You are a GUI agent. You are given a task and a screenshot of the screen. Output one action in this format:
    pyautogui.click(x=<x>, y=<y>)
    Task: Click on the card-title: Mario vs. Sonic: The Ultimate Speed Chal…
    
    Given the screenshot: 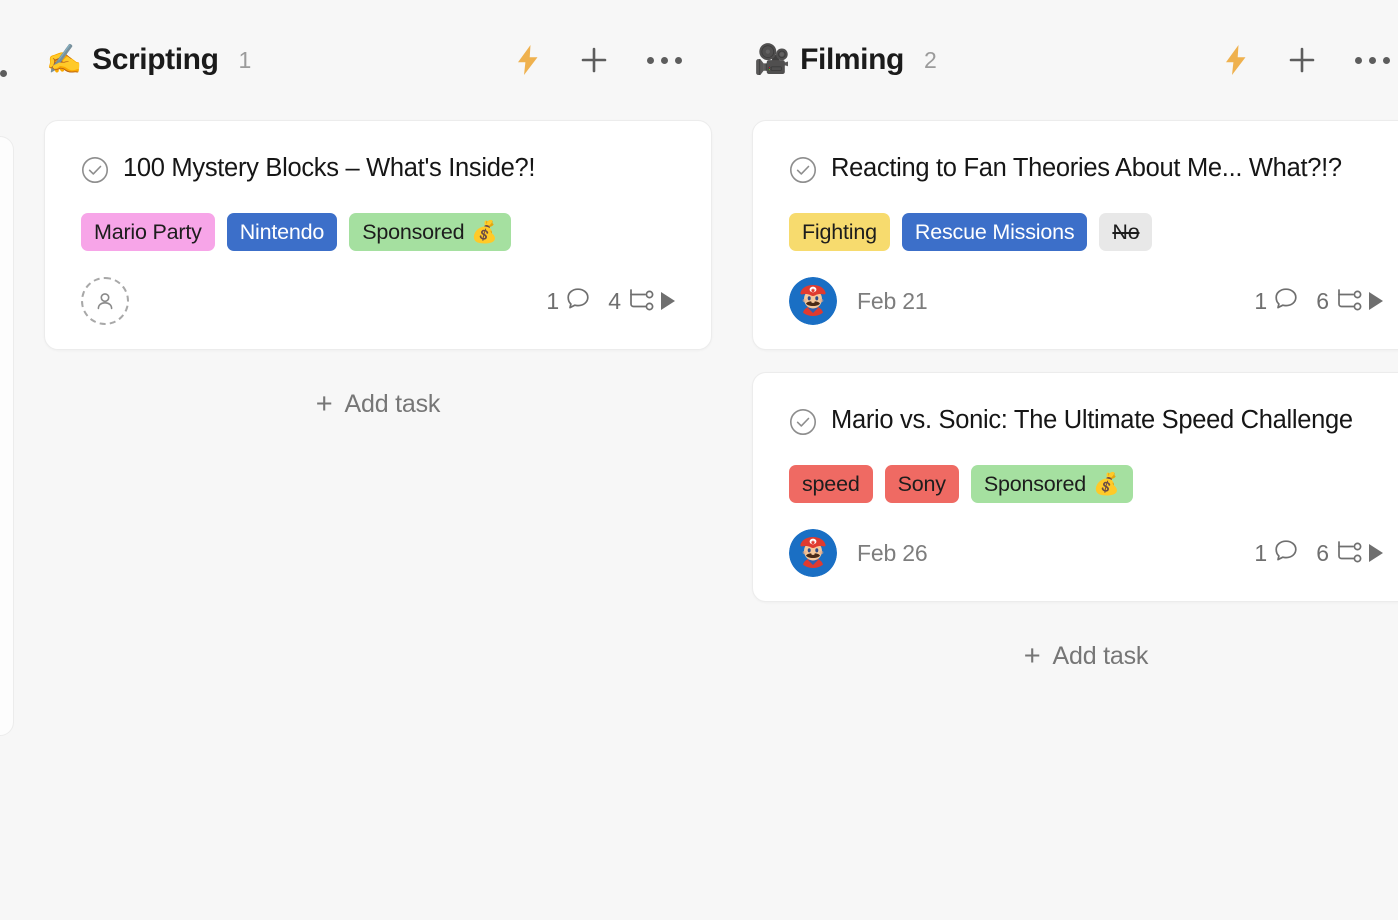 What is the action you would take?
    pyautogui.click(x=1092, y=420)
    